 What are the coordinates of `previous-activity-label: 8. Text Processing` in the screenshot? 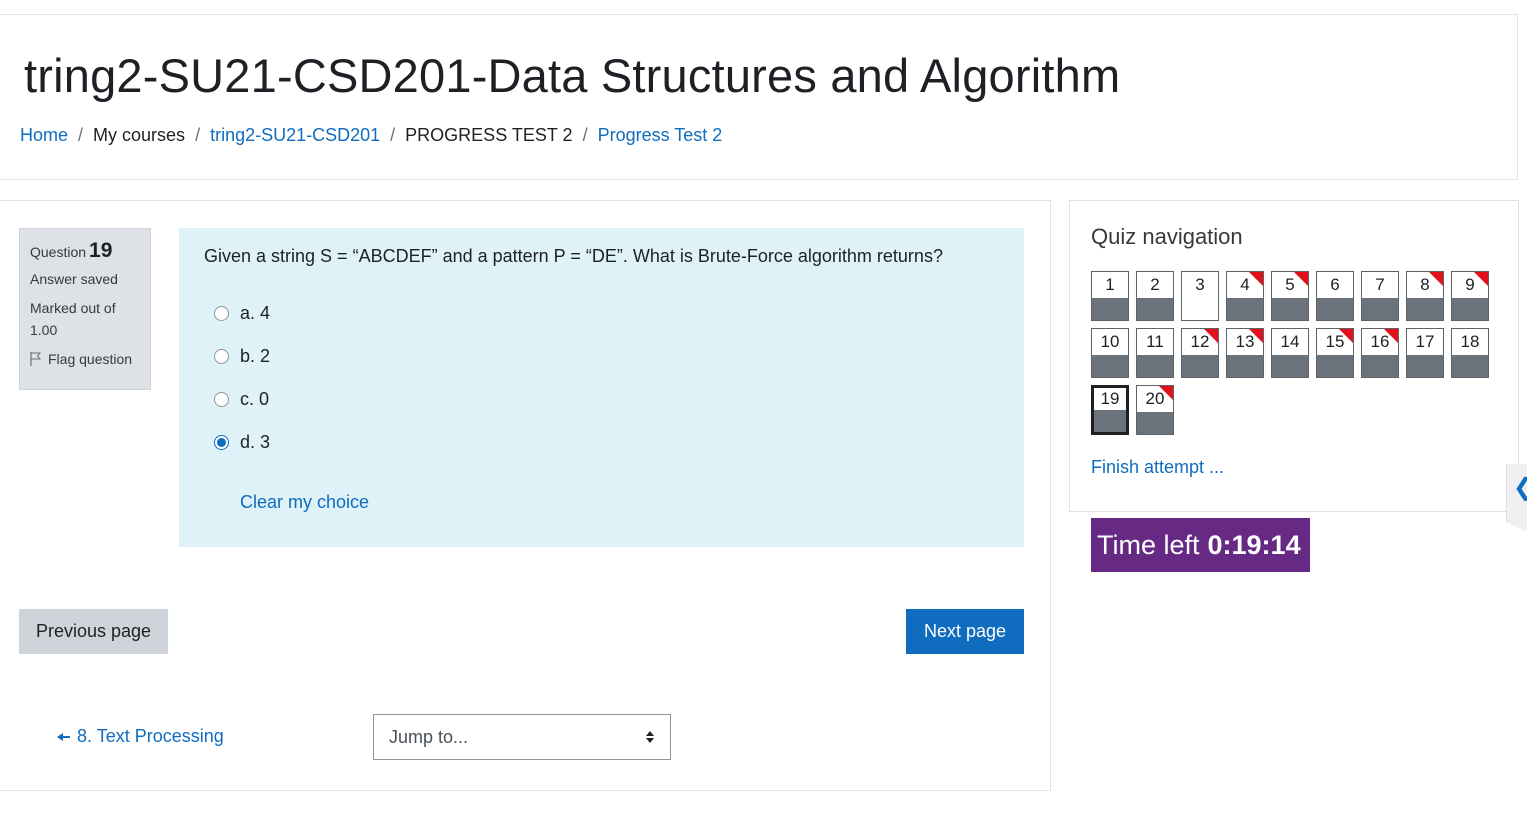 It's located at (150, 736).